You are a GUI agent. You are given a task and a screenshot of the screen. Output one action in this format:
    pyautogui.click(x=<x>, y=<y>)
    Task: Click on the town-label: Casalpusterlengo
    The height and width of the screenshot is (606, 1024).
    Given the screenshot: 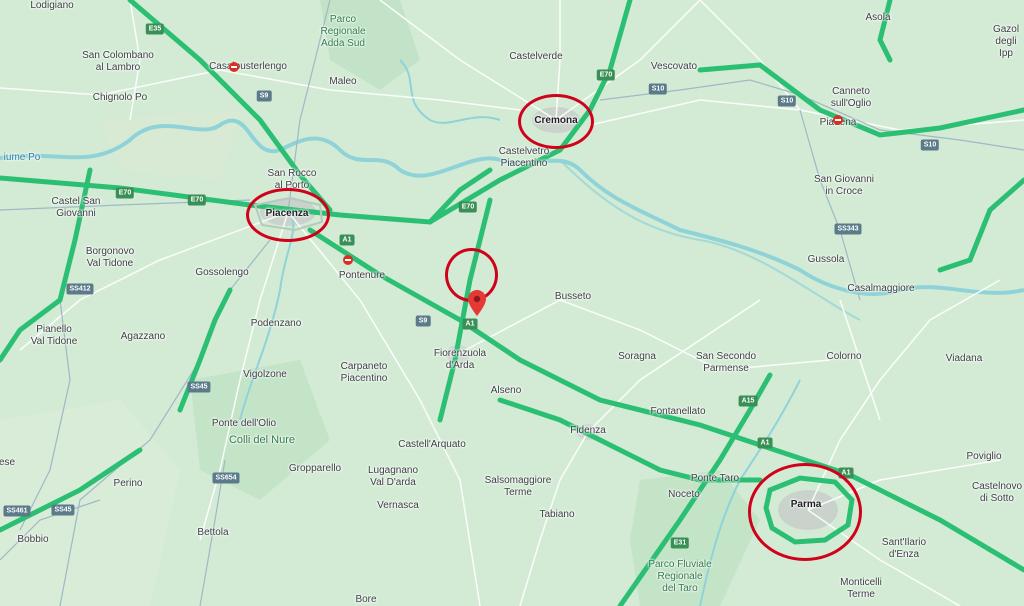 What is the action you would take?
    pyautogui.click(x=248, y=67)
    